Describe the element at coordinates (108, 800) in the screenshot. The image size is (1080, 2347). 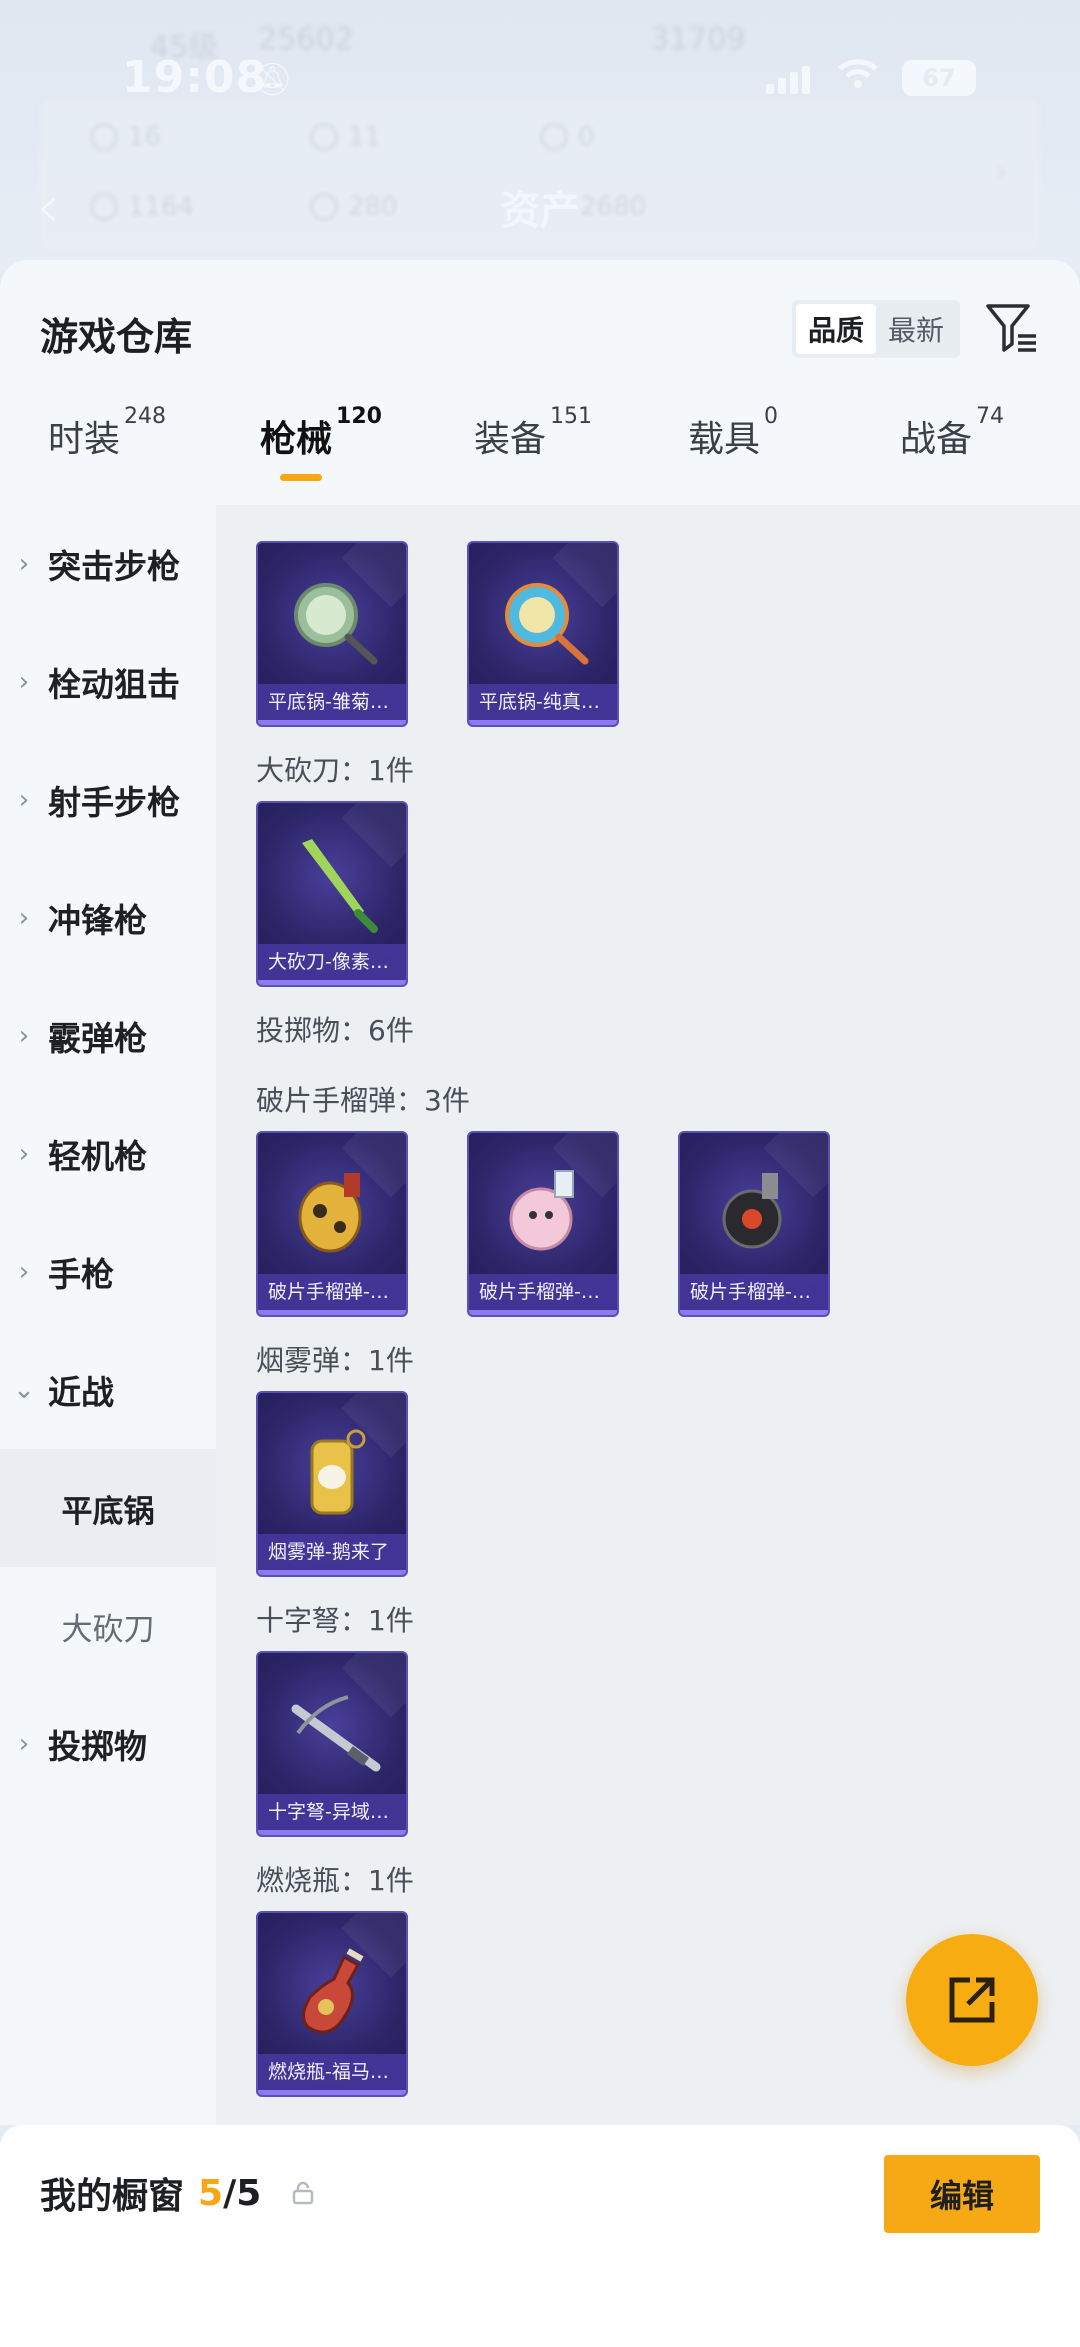
I see `sidebar-item-marksman-rifle: › 射手步枪` at that location.